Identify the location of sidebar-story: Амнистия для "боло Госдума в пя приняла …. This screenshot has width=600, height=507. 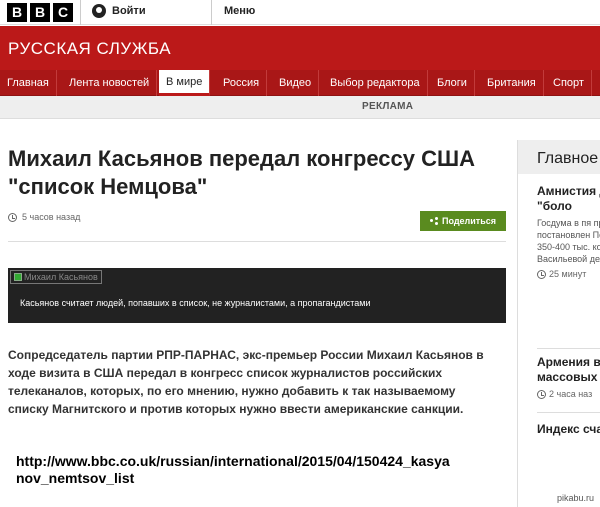
(568, 231).